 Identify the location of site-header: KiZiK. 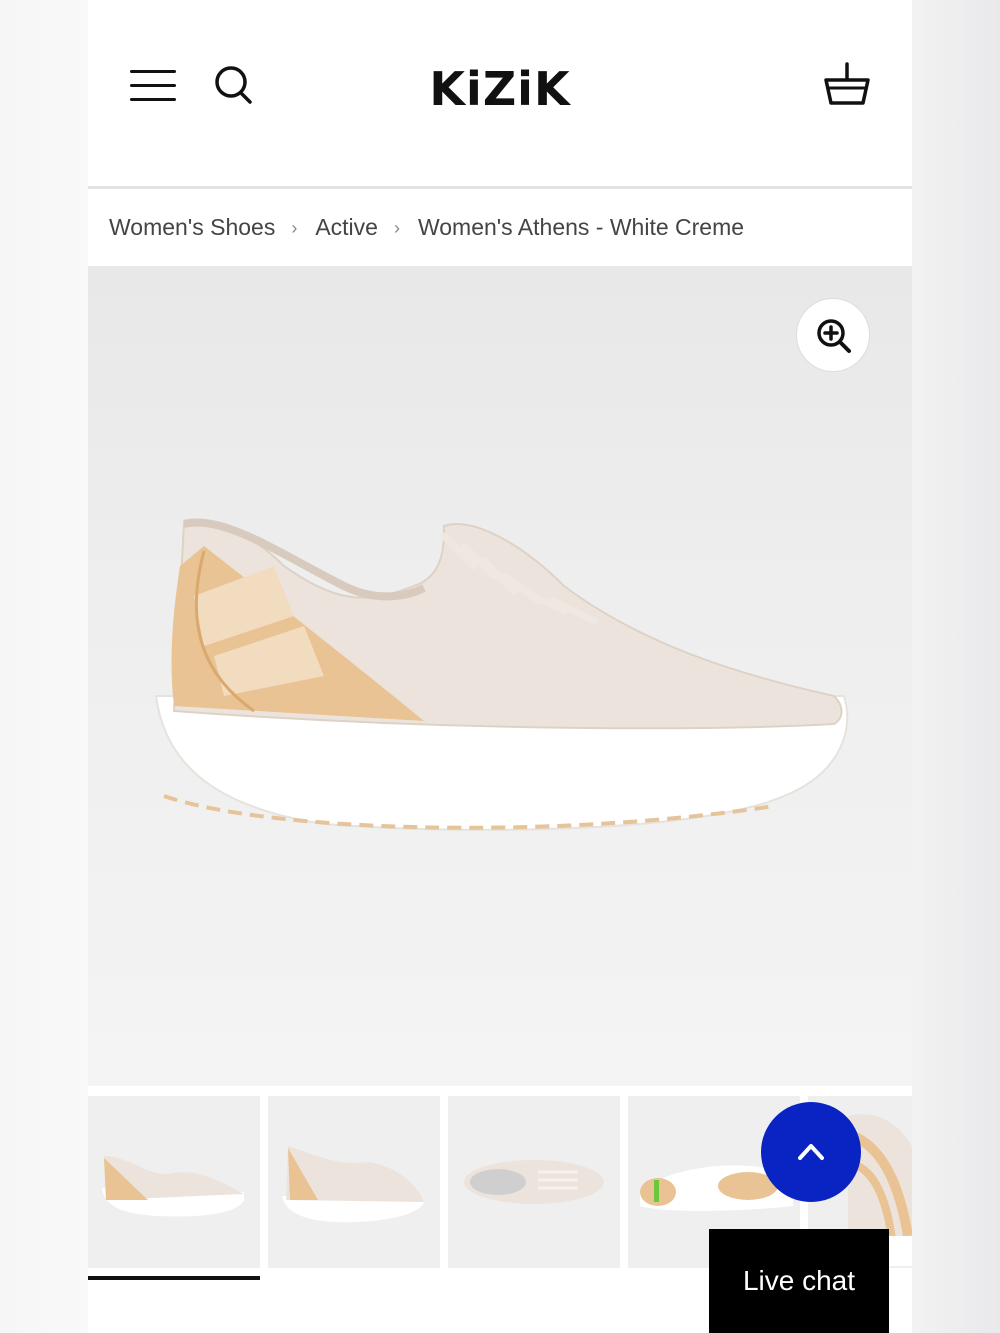
(500, 94).